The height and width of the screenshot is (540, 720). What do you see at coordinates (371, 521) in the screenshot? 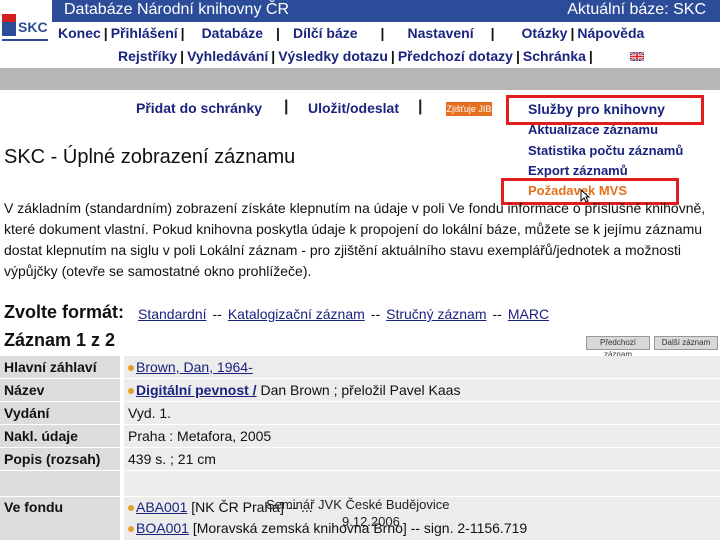
I see `seminar-date-text: 9.12.2006` at bounding box center [371, 521].